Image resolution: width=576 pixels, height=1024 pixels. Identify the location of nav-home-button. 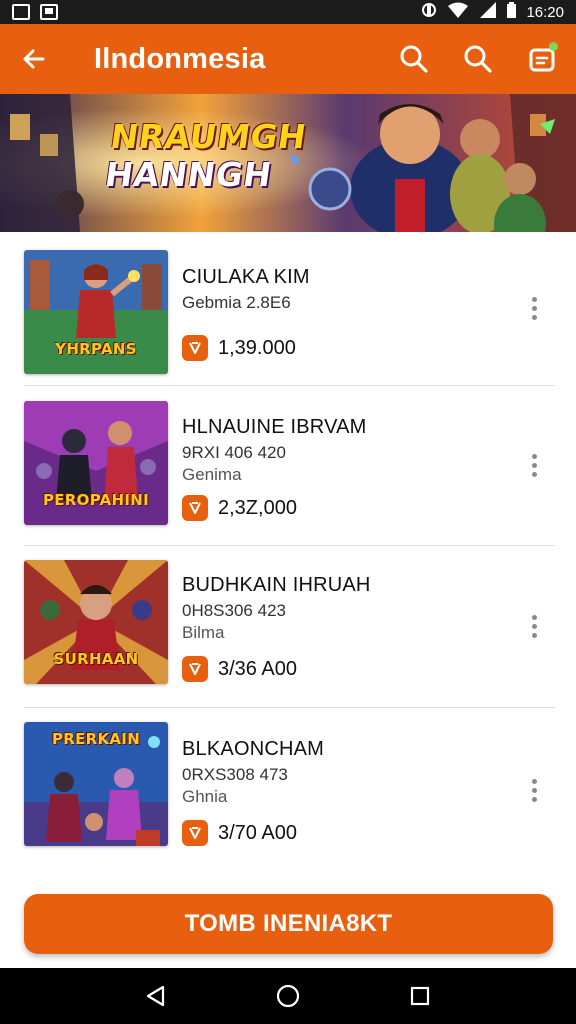
(288, 996).